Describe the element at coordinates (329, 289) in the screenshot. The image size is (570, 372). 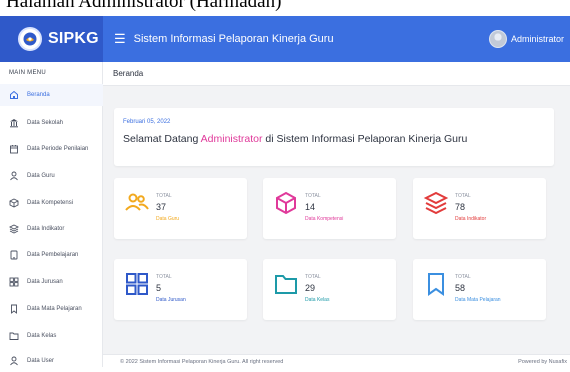
I see `stat-card-data-kelas: TOTAL 29 Data Kelas` at that location.